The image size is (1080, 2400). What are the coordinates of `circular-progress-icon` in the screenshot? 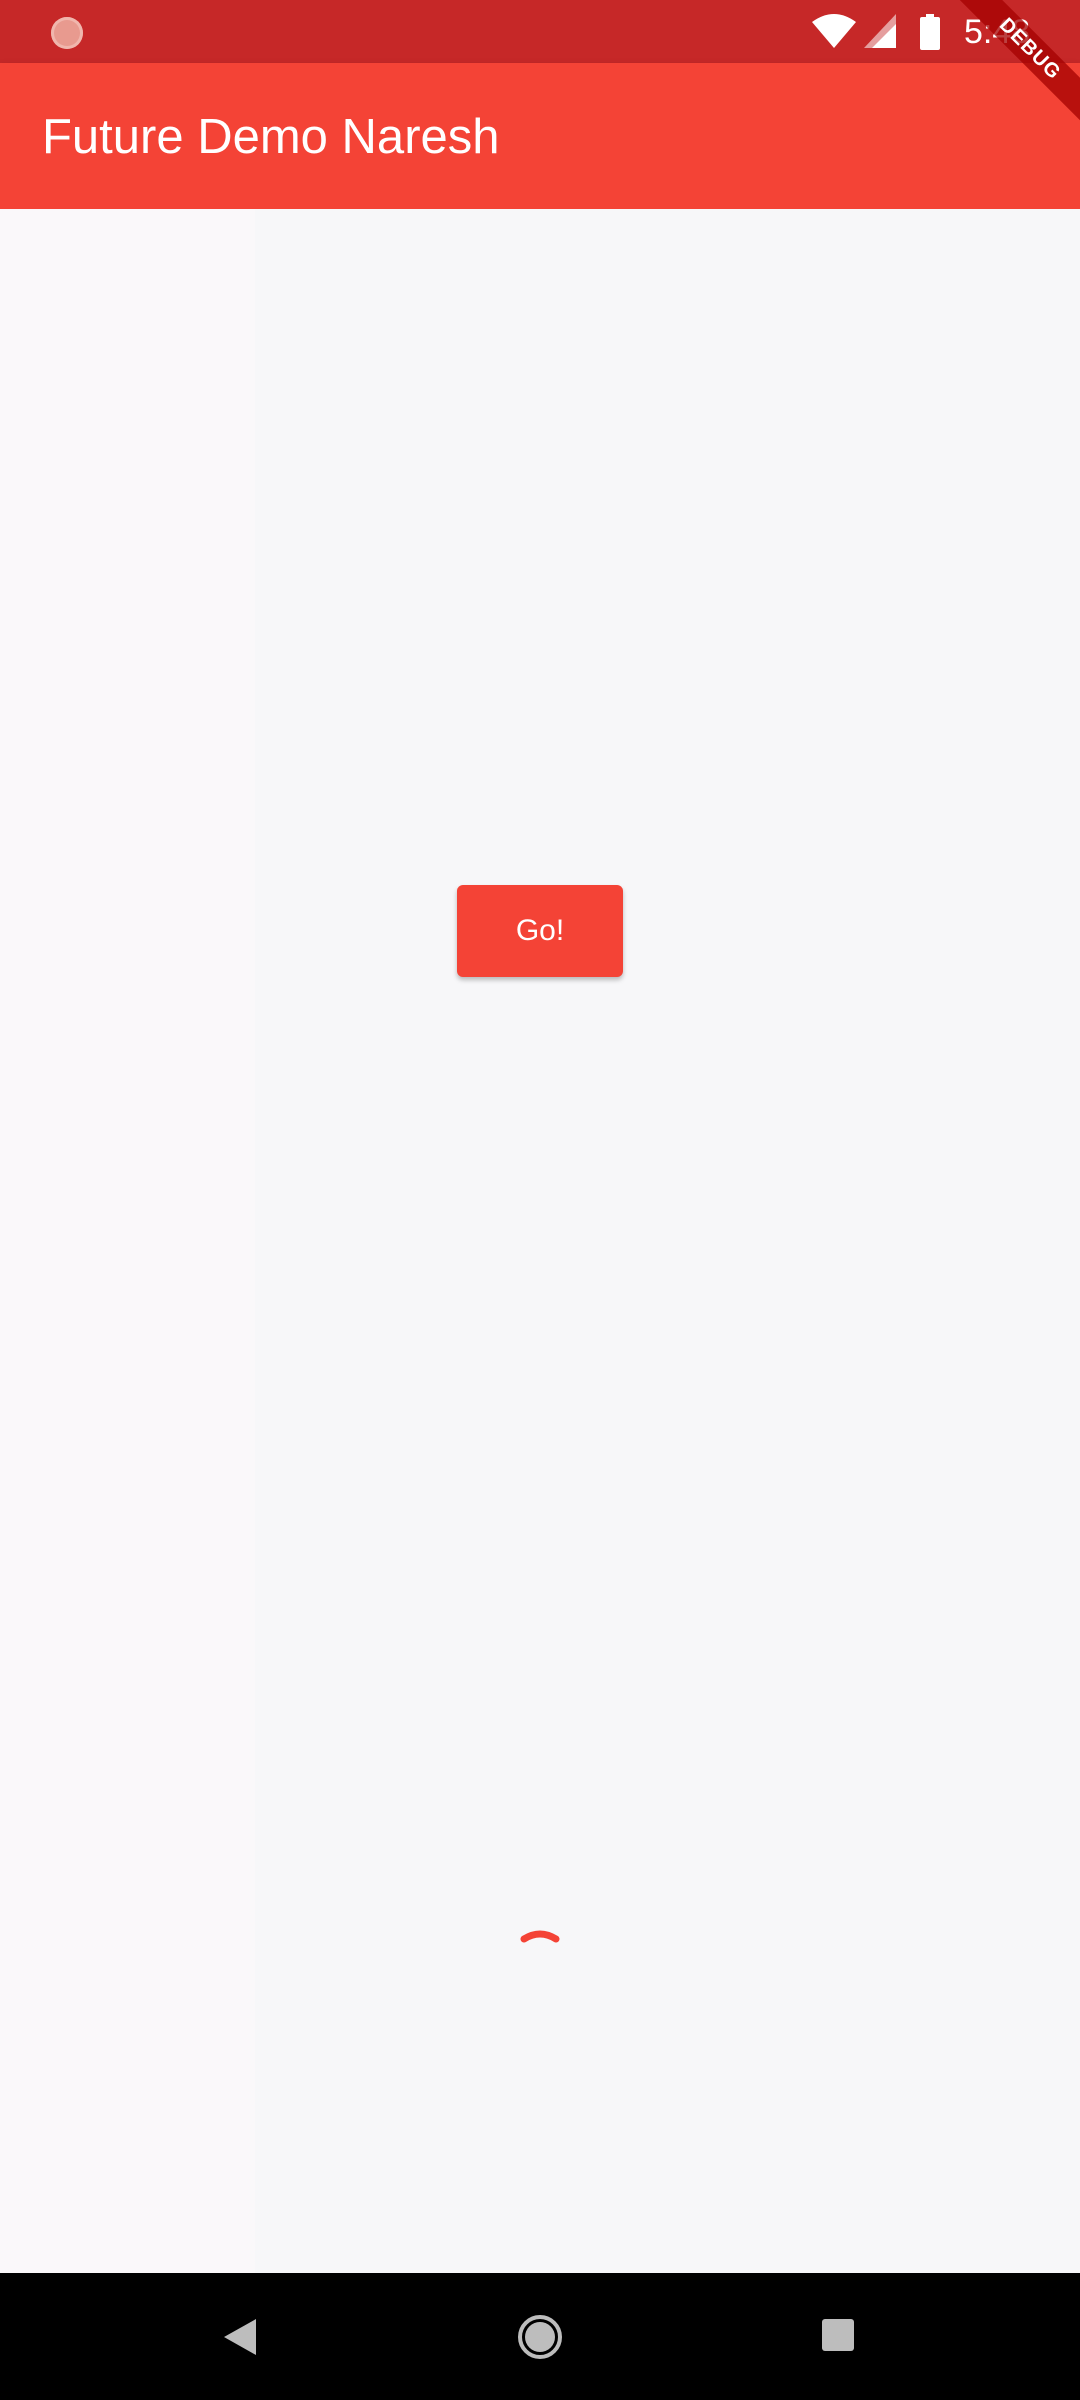 It's located at (540, 1936).